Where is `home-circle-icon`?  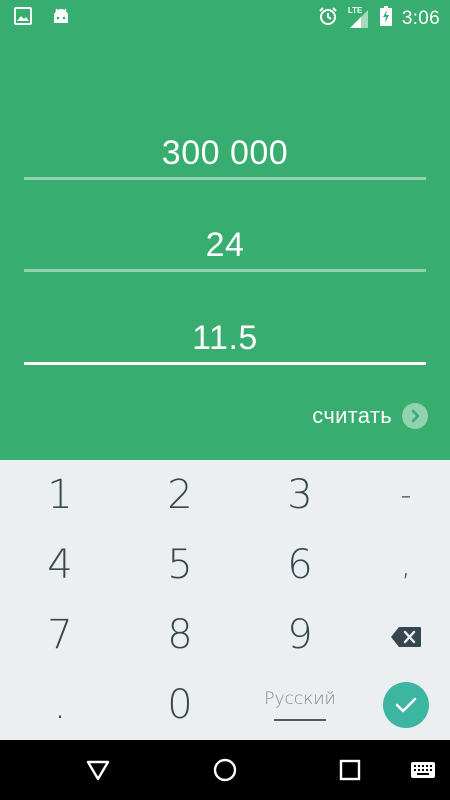
home-circle-icon is located at coordinates (225, 770).